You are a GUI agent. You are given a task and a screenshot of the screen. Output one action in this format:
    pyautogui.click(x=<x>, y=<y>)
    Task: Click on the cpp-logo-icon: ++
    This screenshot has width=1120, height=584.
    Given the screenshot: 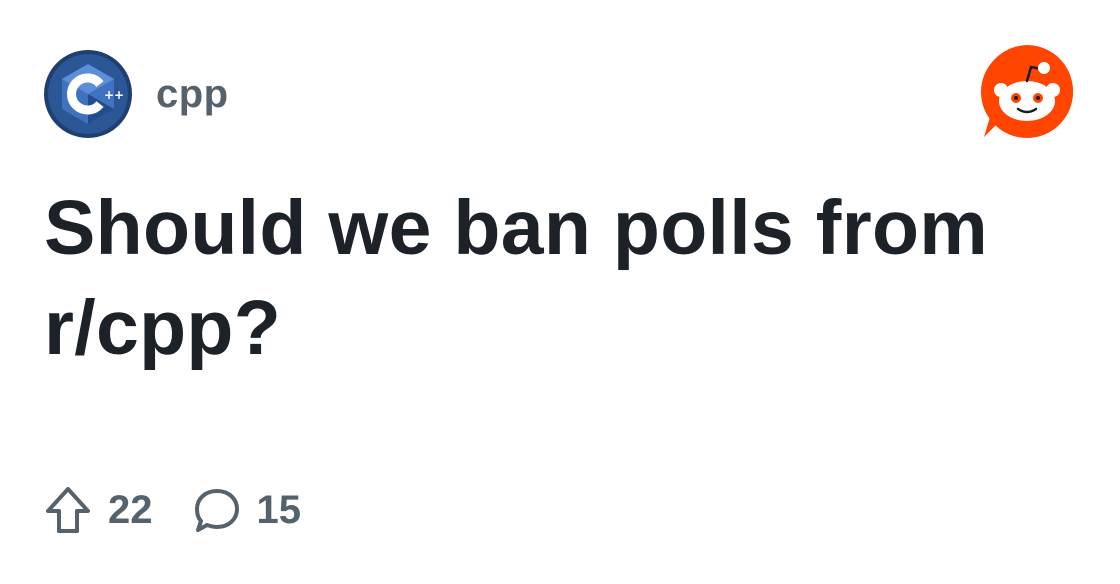 What is the action you would take?
    pyautogui.click(x=88, y=94)
    